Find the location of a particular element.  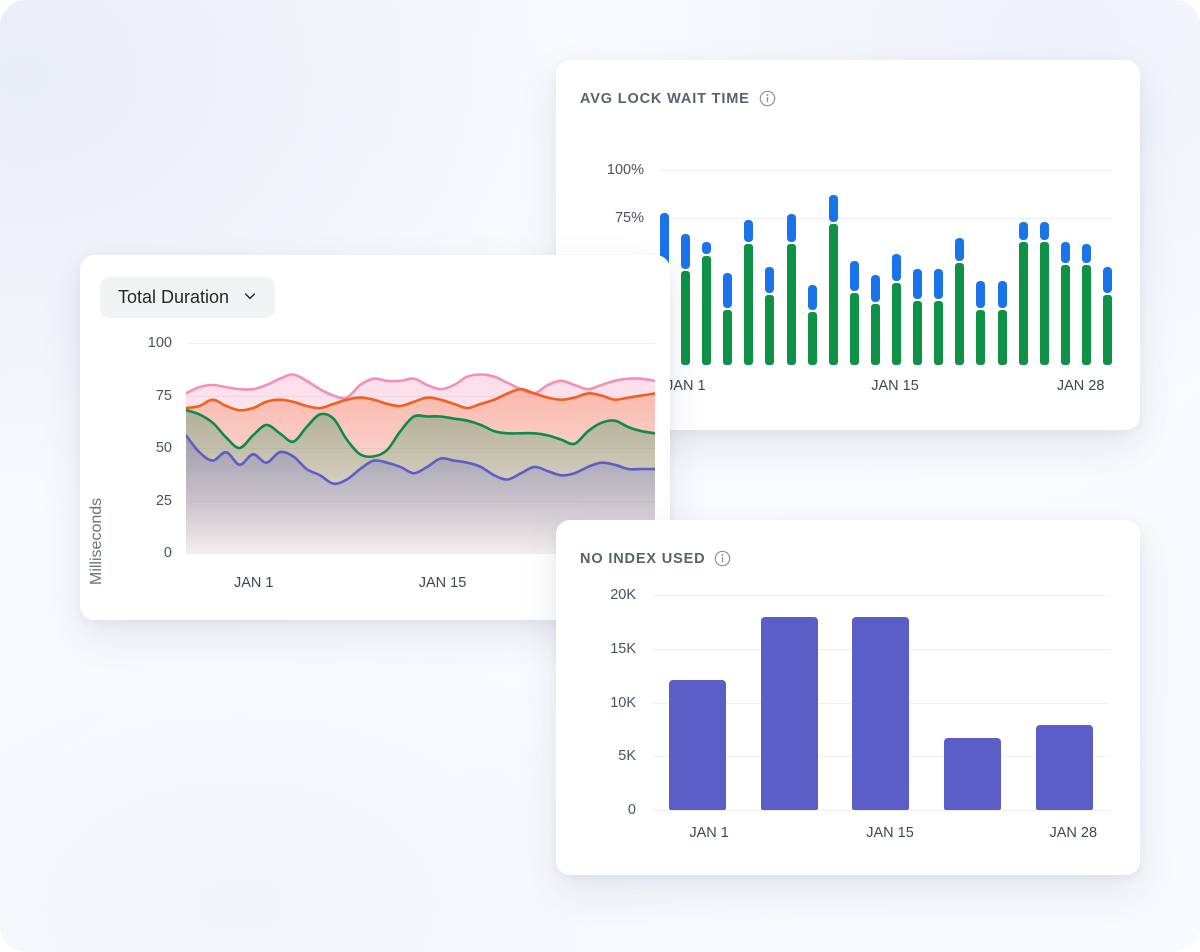

y-axis-tick-label: 100% is located at coordinates (625, 169).